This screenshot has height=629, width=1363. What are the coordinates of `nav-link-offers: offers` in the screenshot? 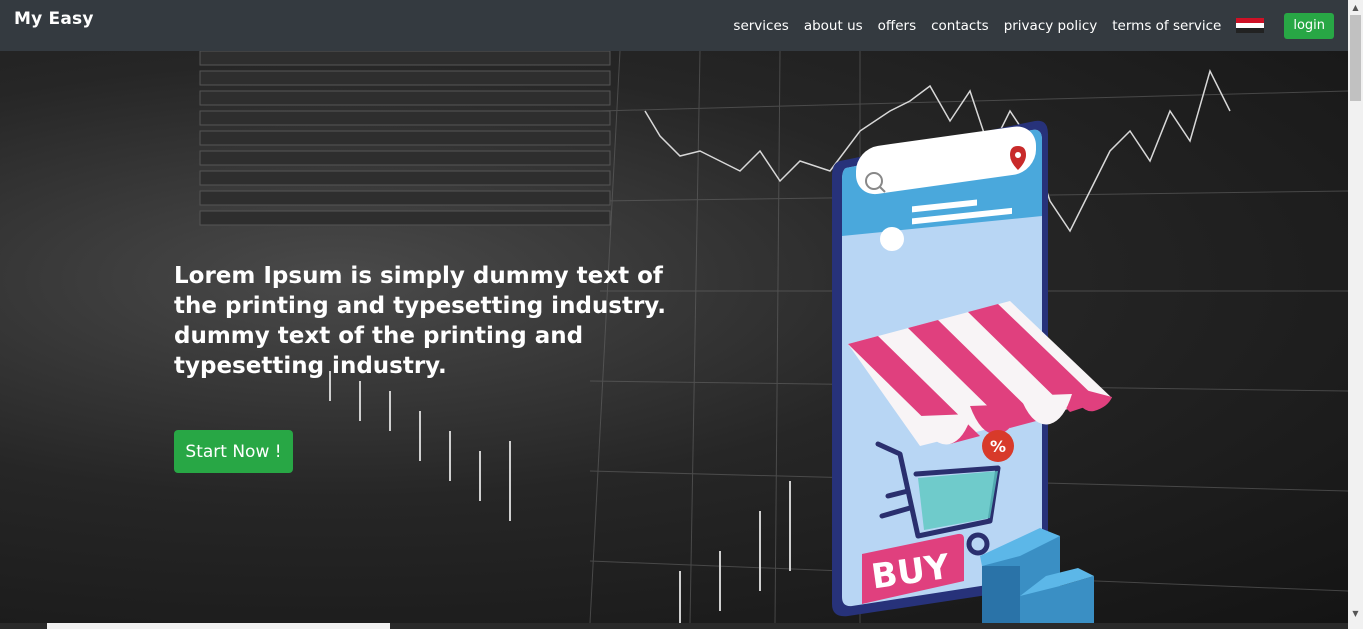 It's located at (897, 26).